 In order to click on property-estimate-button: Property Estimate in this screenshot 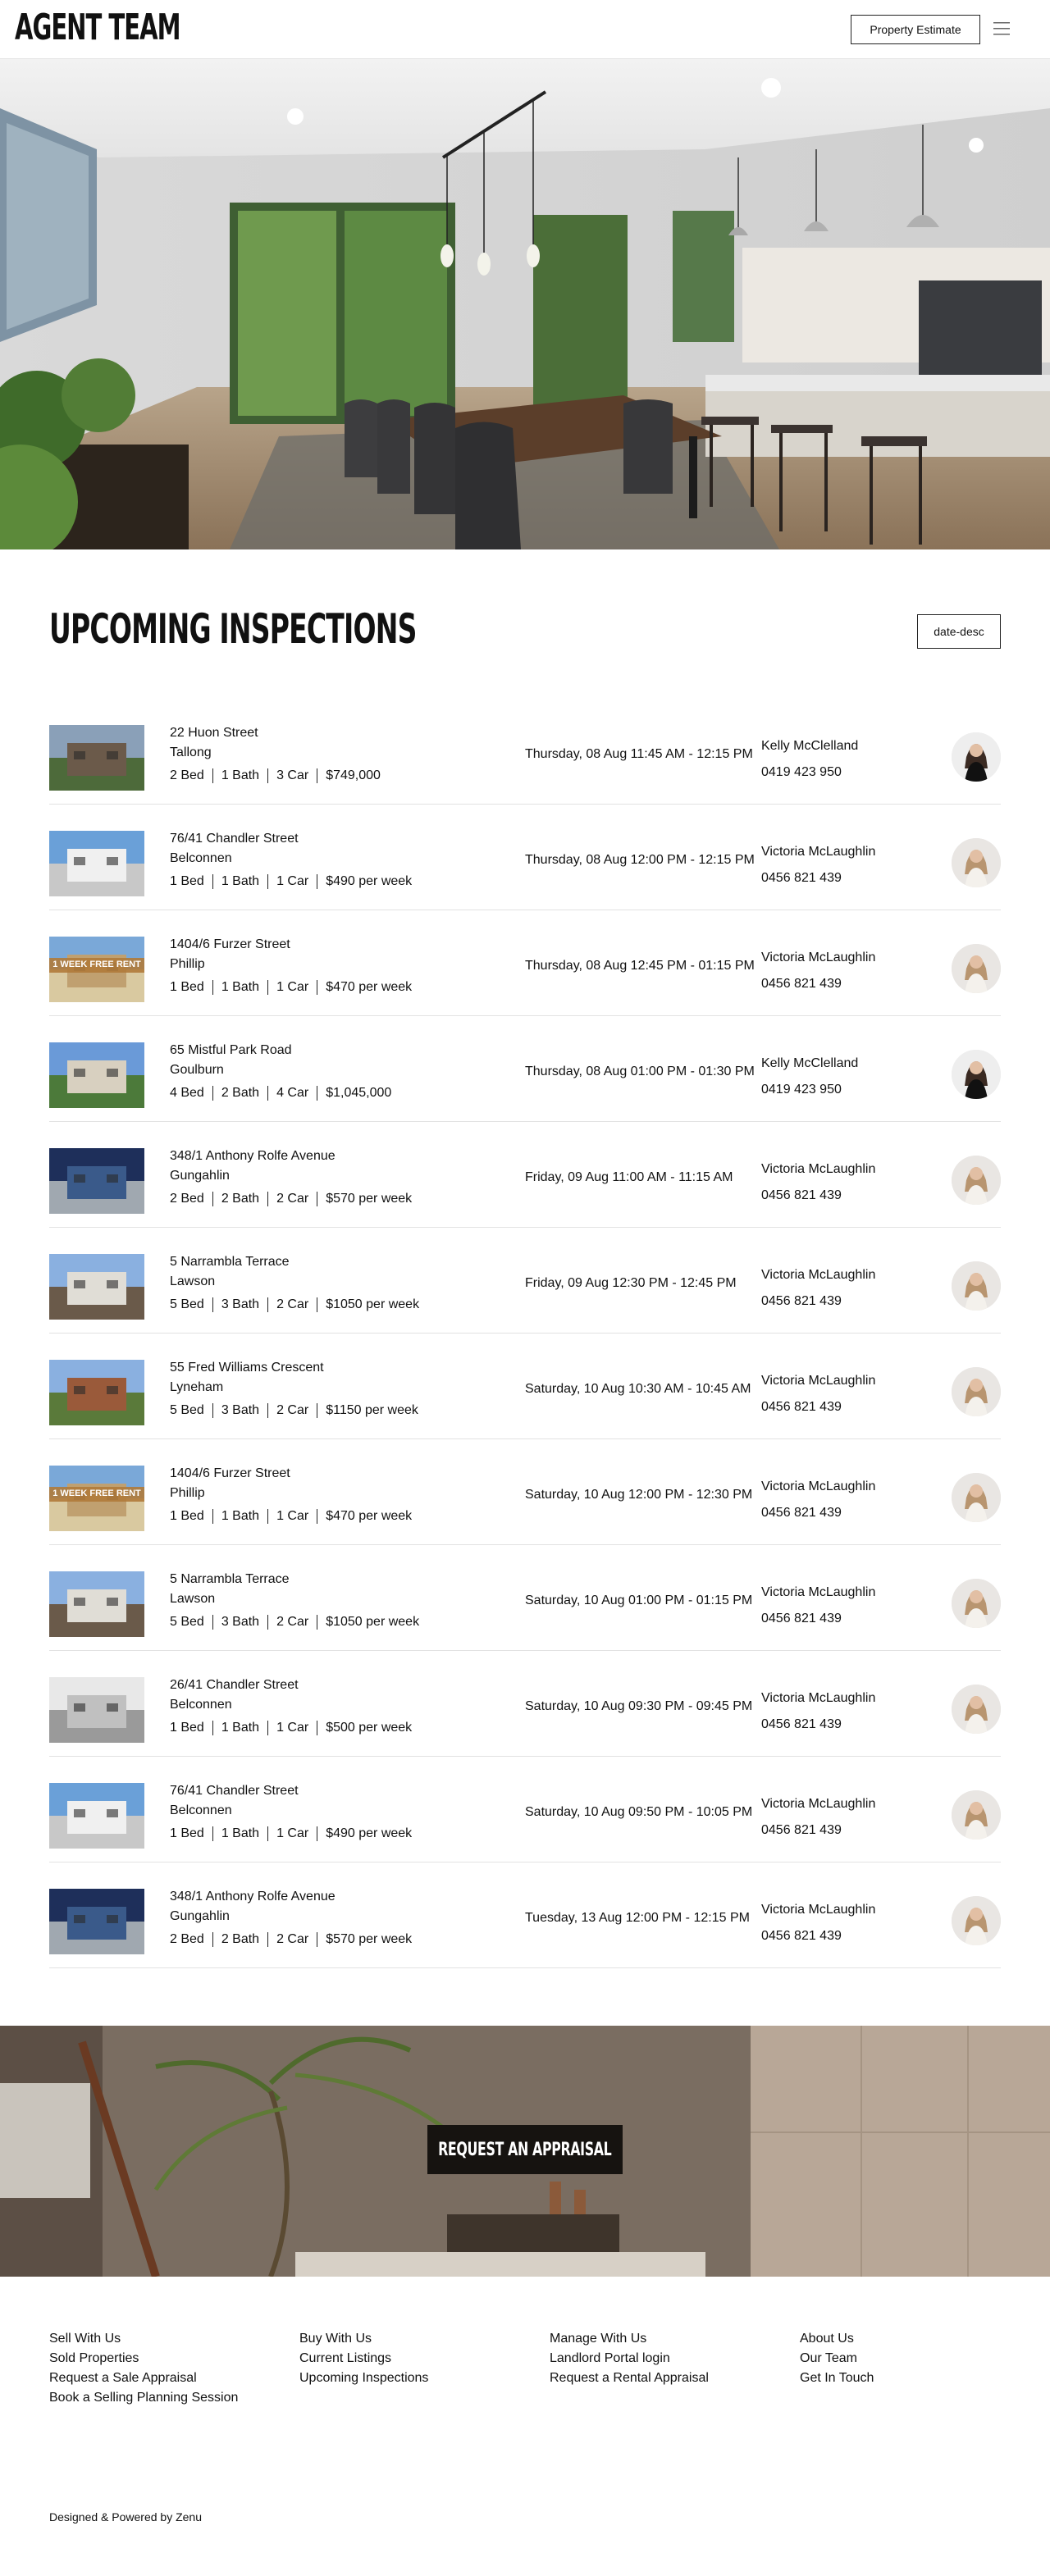, I will do `click(916, 29)`.